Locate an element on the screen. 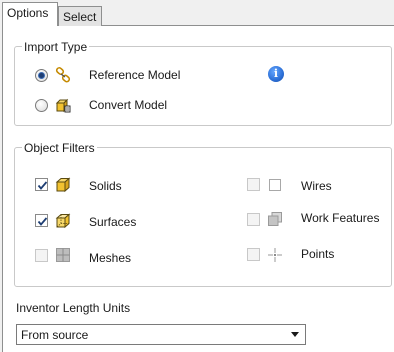  convert-model-icon is located at coordinates (63, 105).